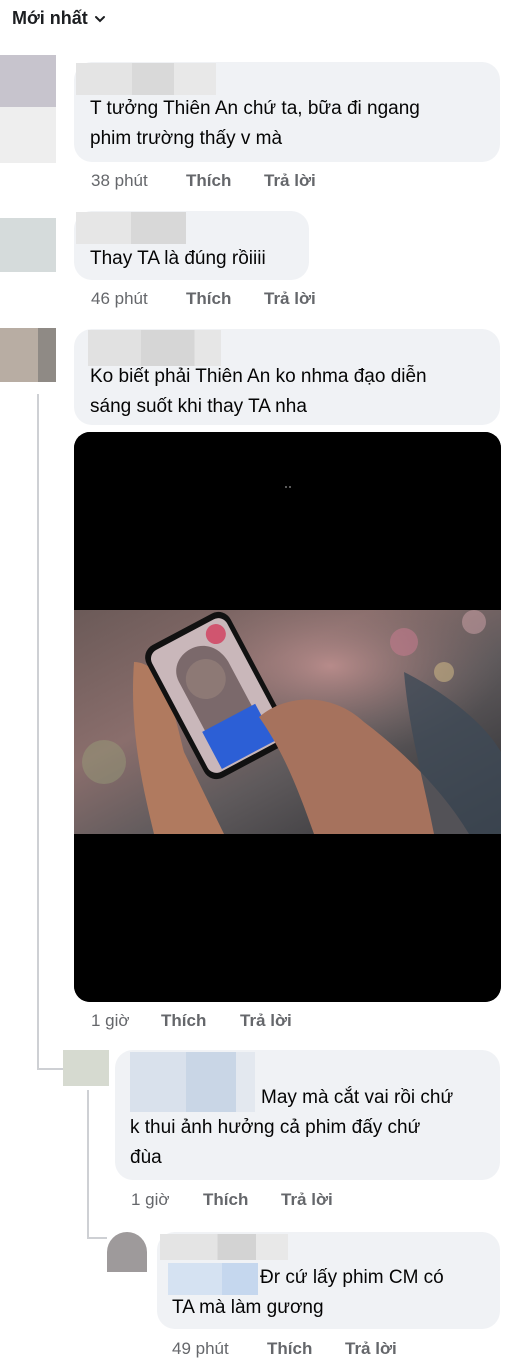  What do you see at coordinates (186, 138) in the screenshot?
I see `comment-text-line: phim trường thấy v mà` at bounding box center [186, 138].